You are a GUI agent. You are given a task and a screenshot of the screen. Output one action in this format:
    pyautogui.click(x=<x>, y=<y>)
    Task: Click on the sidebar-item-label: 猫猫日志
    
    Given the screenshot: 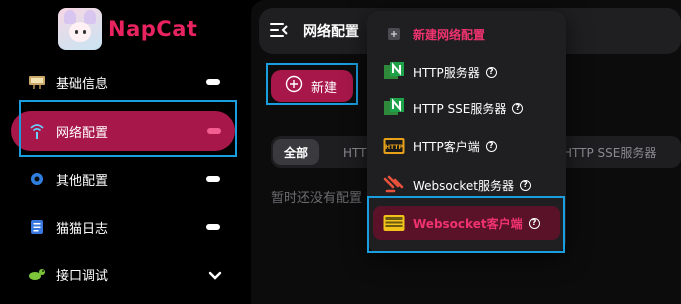 What is the action you would take?
    pyautogui.click(x=82, y=229)
    